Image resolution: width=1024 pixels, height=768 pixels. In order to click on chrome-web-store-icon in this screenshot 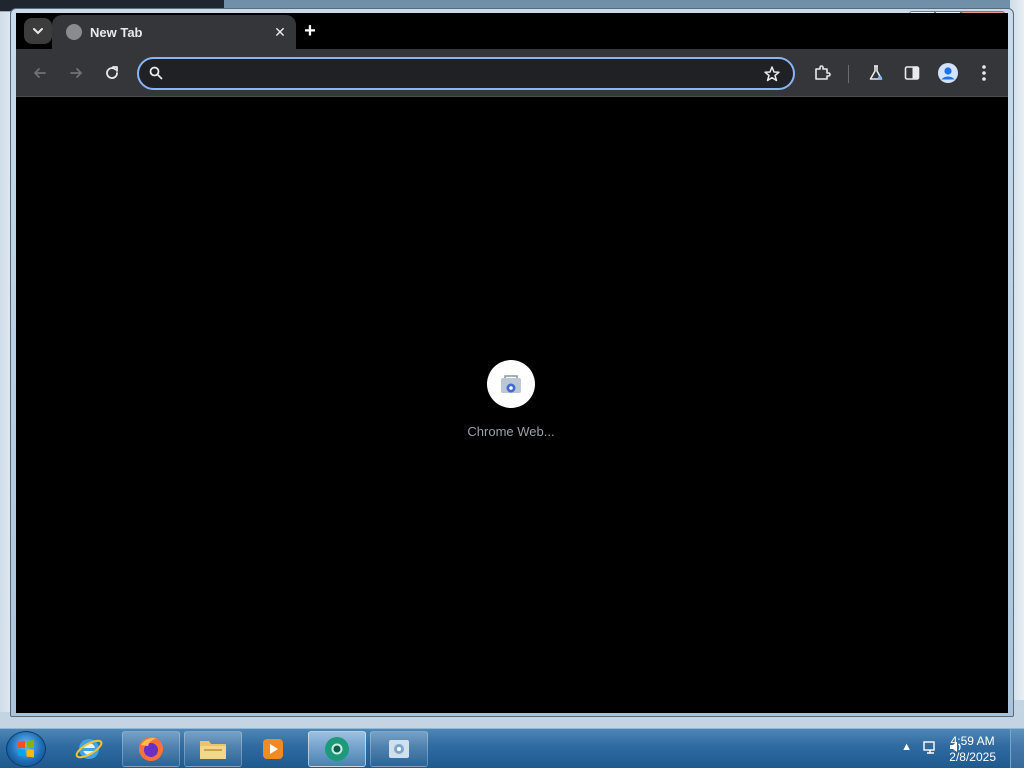, I will do `click(511, 384)`.